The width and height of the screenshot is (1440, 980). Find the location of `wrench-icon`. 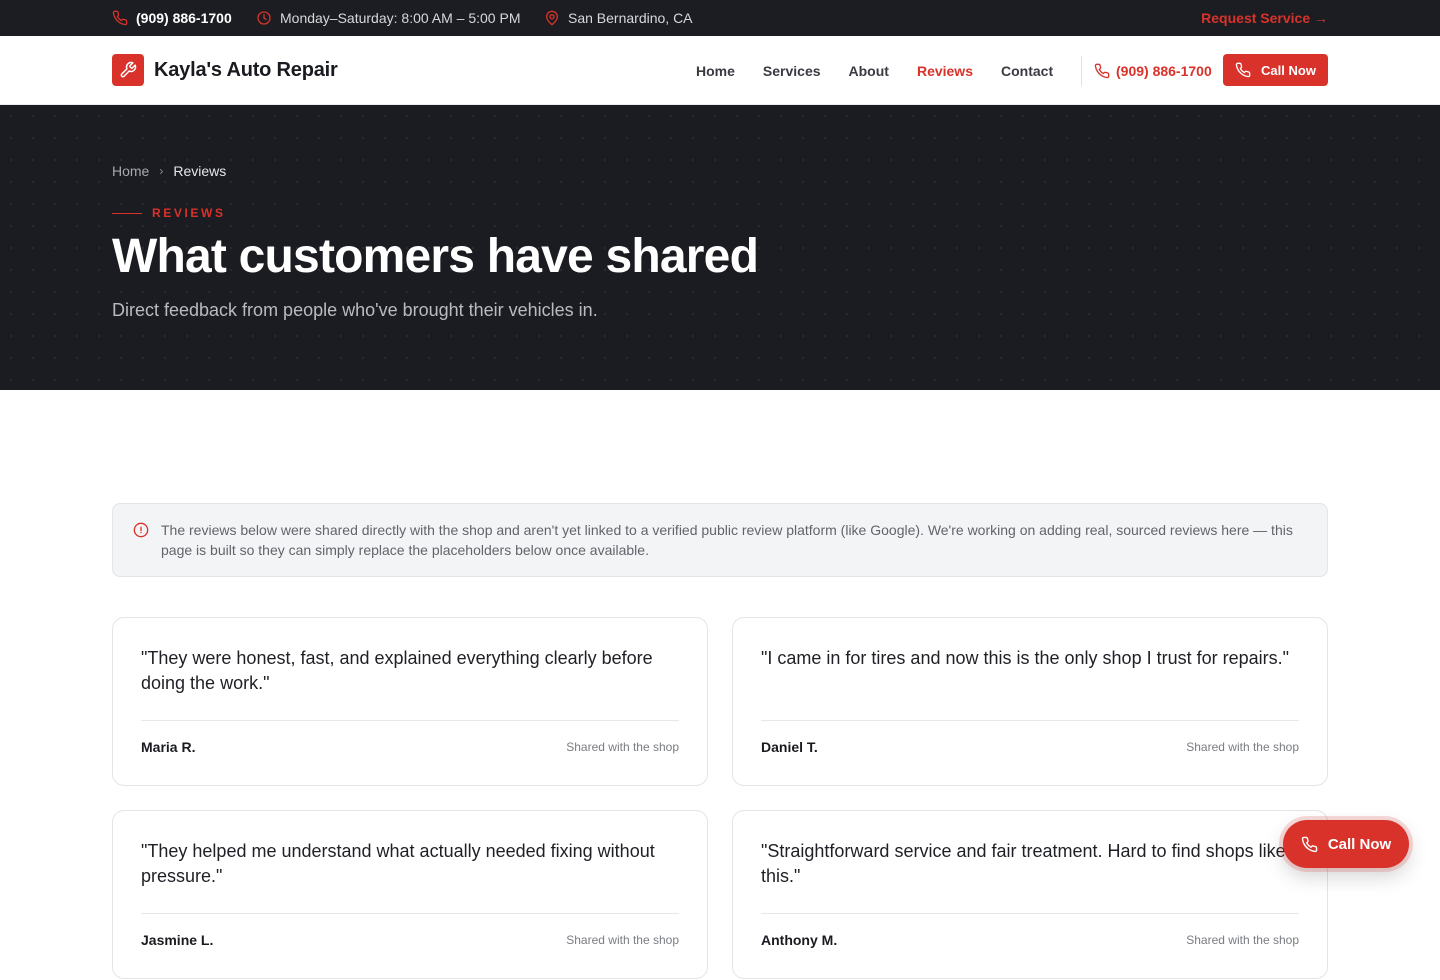

wrench-icon is located at coordinates (128, 69).